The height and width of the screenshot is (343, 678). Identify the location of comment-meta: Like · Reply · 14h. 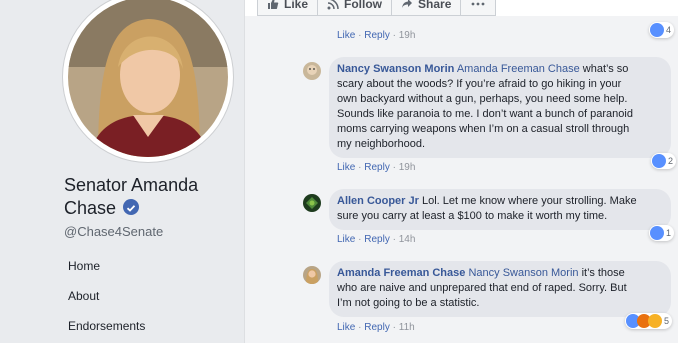
(376, 239).